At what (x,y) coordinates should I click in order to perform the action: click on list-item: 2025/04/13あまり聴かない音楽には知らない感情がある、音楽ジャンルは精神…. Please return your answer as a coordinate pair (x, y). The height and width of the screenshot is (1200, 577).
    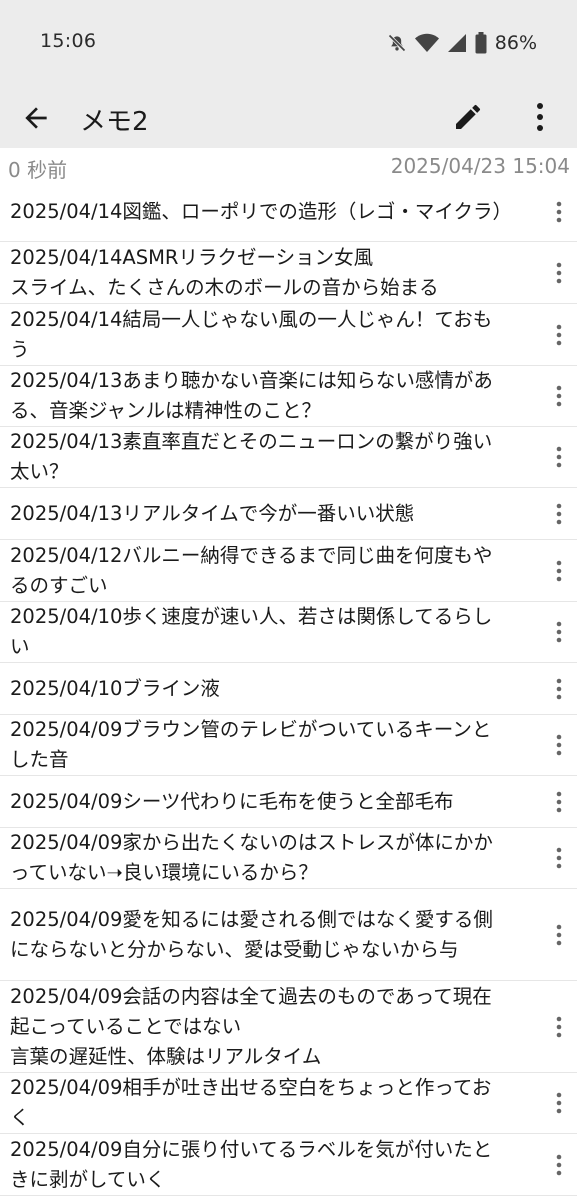
    Looking at the image, I should click on (288, 396).